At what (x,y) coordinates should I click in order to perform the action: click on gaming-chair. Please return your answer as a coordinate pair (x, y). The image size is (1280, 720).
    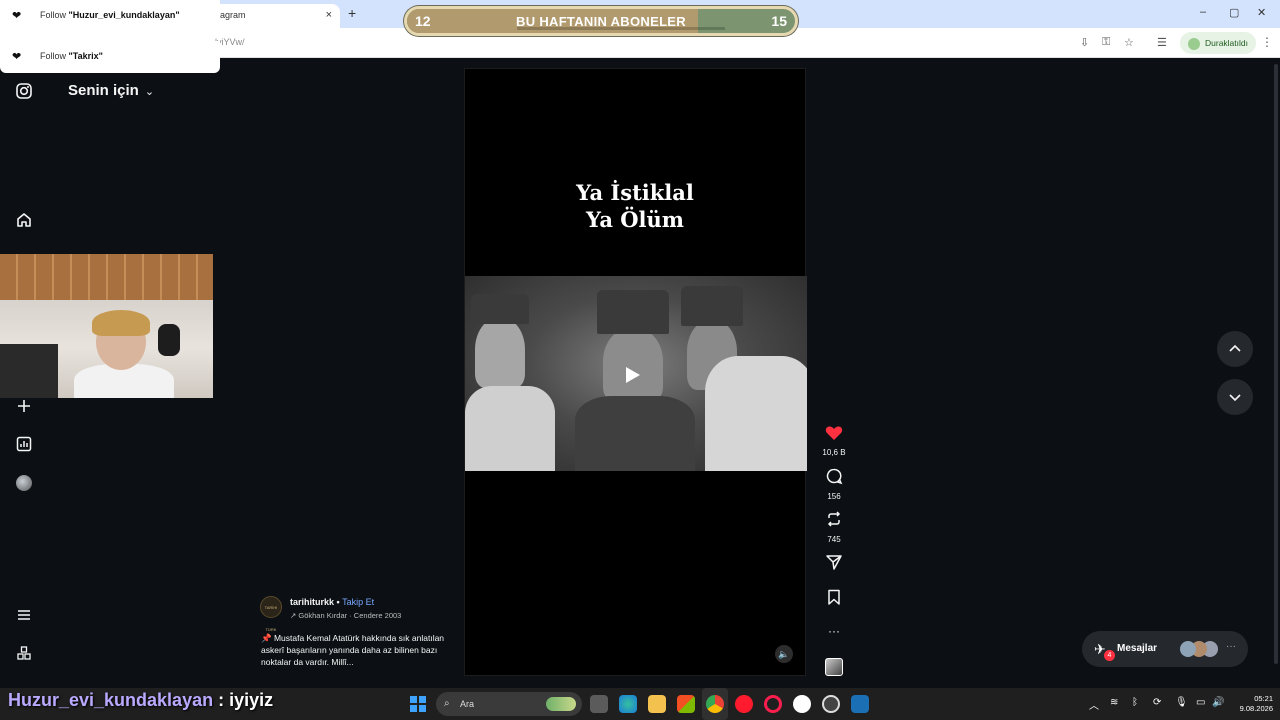
    Looking at the image, I should click on (29, 371).